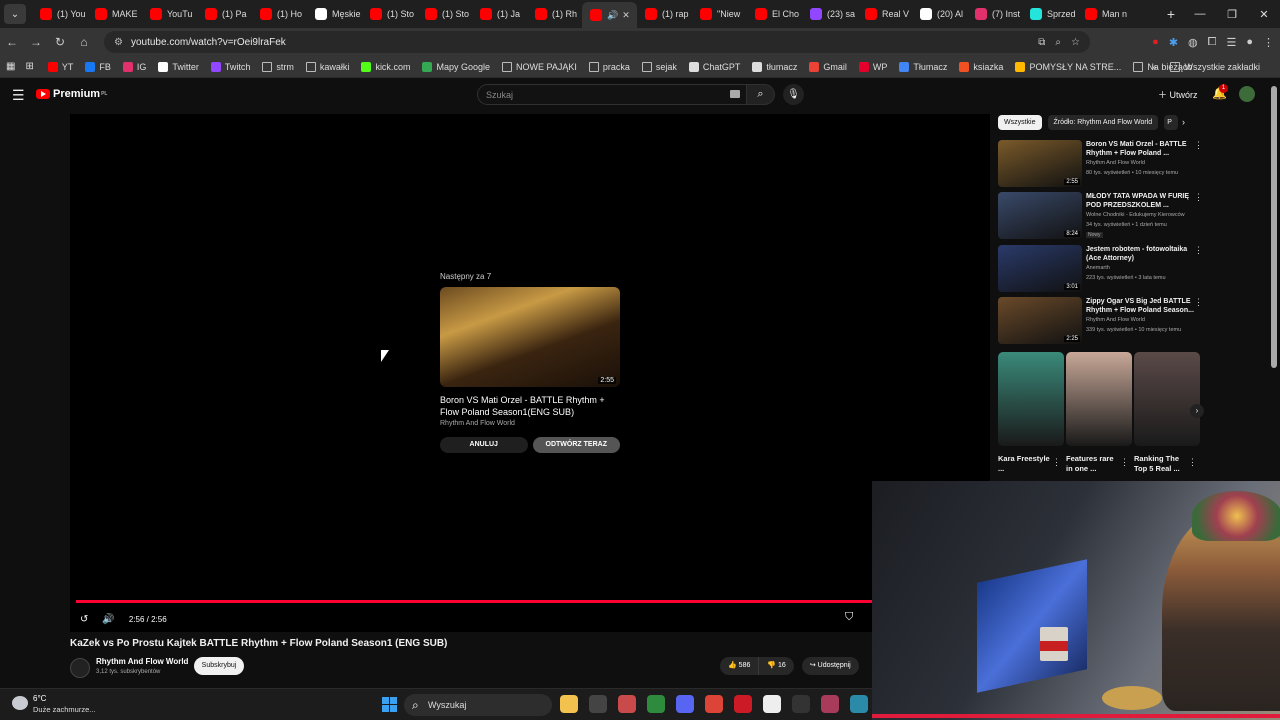 This screenshot has width=1280, height=720. What do you see at coordinates (84, 42) in the screenshot?
I see `home-icon: ⌂` at bounding box center [84, 42].